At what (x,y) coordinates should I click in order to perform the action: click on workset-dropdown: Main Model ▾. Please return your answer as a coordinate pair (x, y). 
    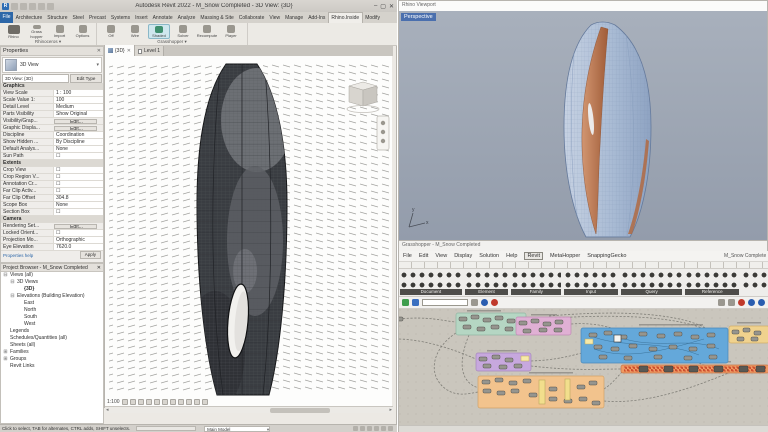
    Looking at the image, I should click on (237, 428).